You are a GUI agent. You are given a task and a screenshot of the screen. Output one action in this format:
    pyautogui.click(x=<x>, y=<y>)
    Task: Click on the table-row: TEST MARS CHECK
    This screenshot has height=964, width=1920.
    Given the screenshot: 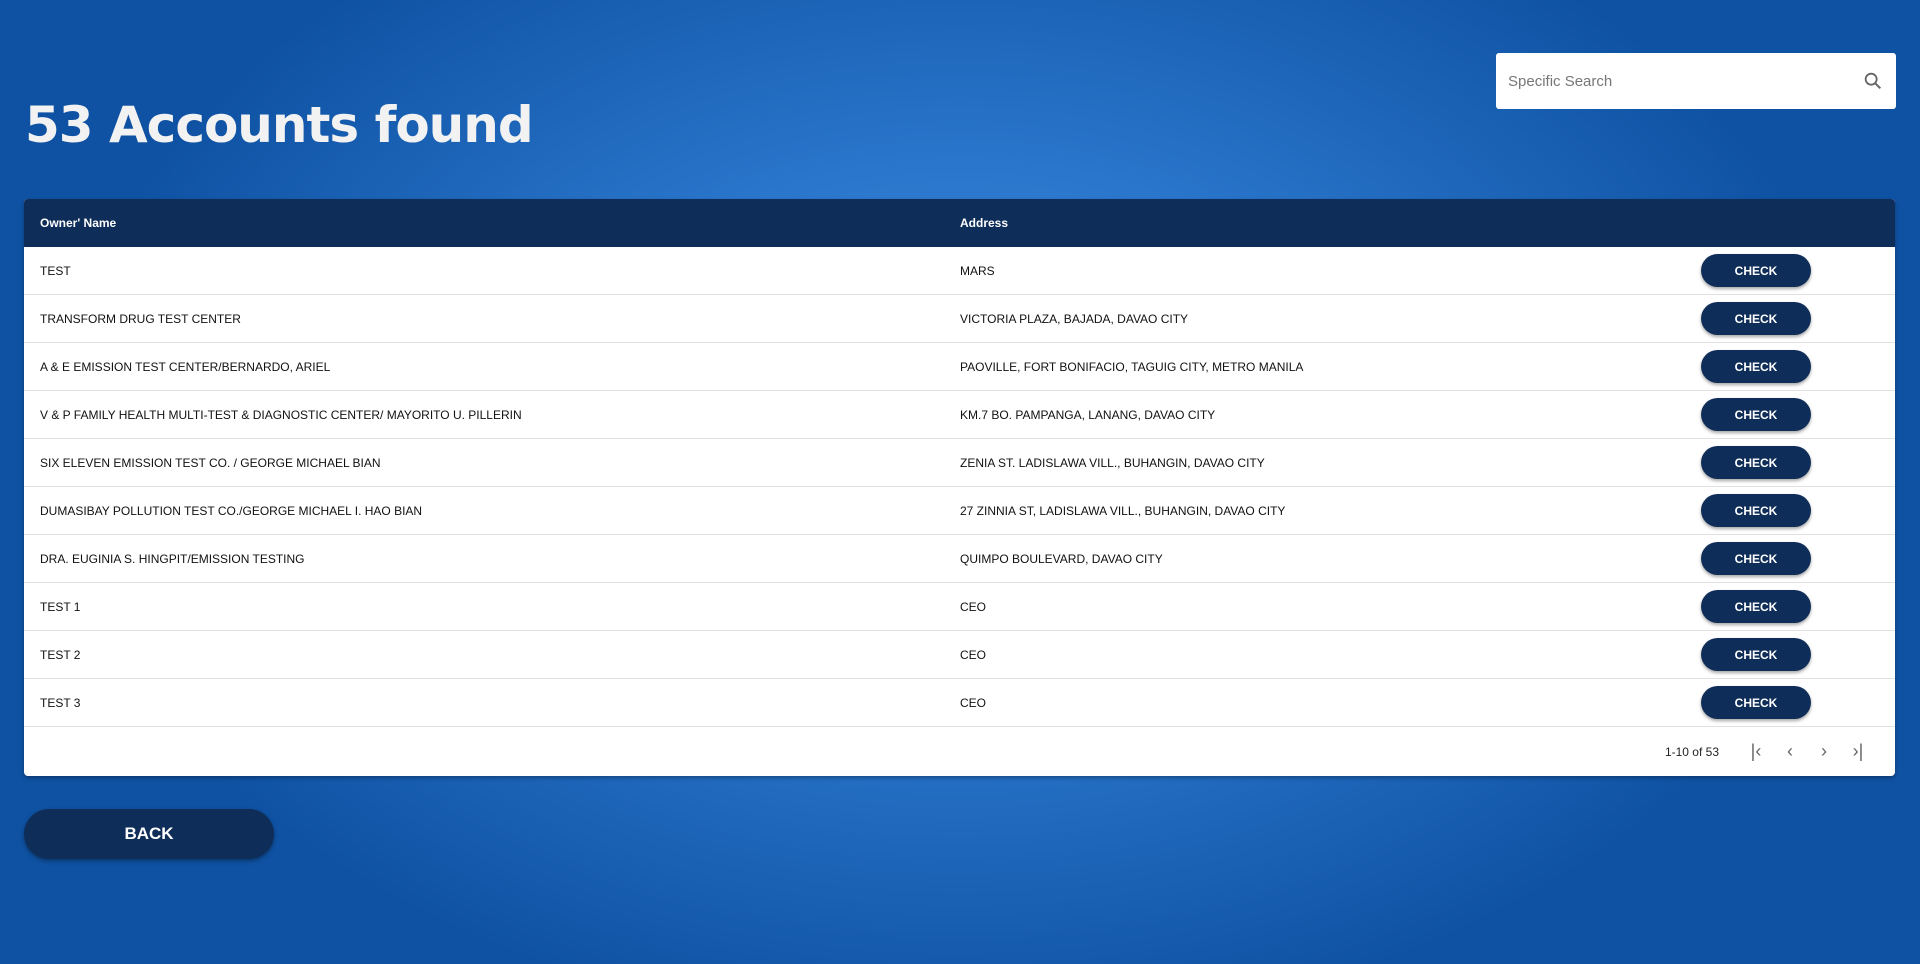 What is the action you would take?
    pyautogui.click(x=959, y=271)
    